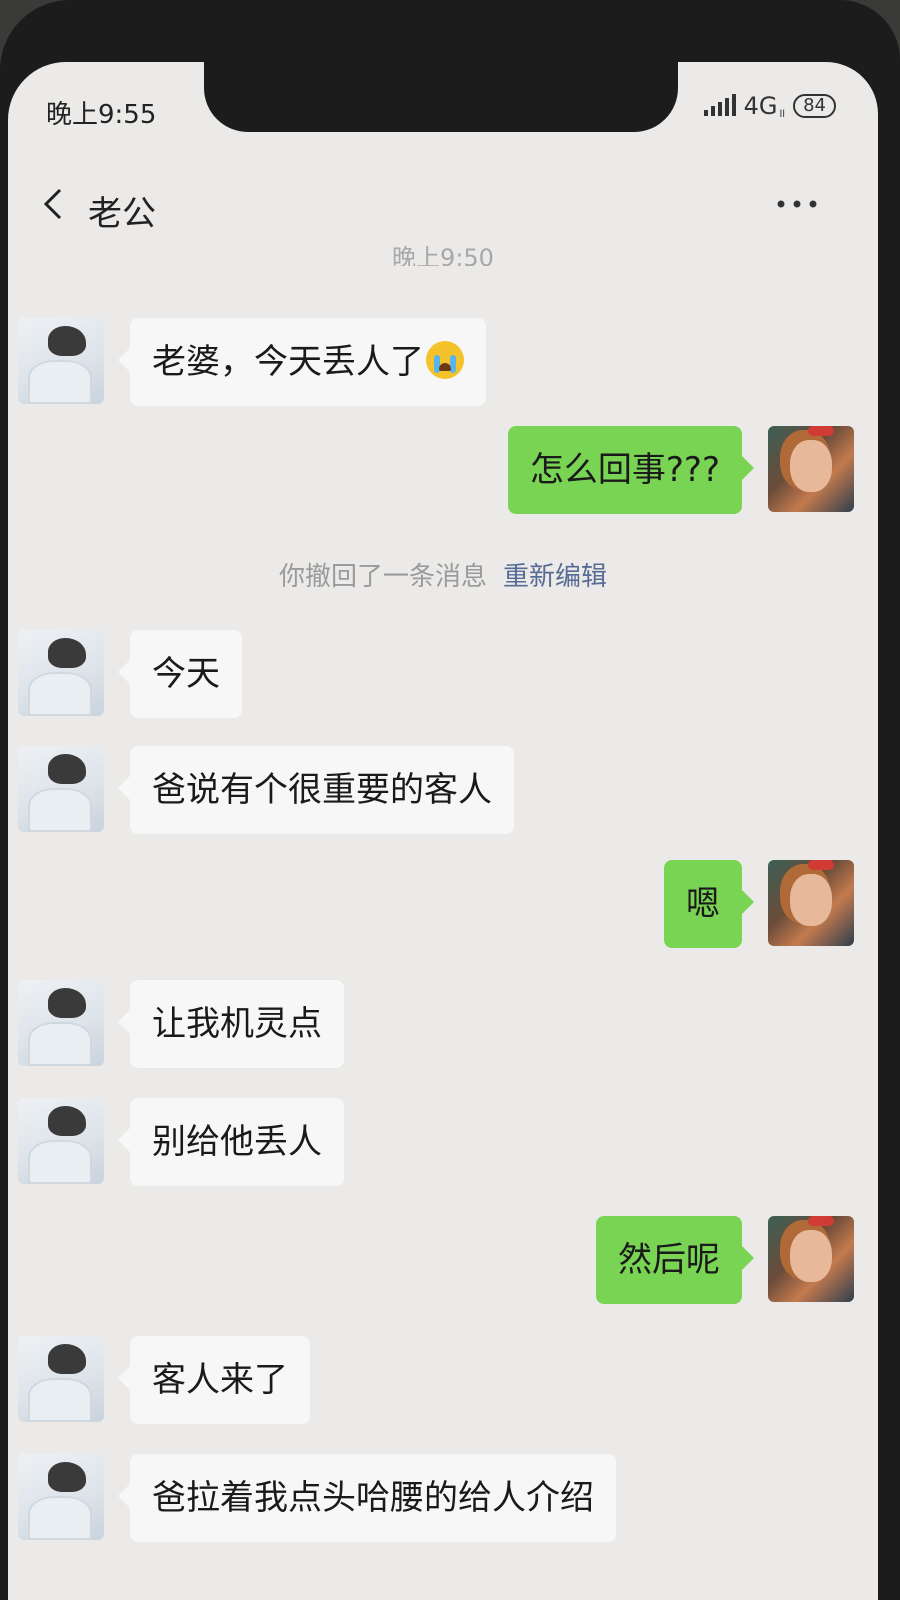  What do you see at coordinates (443, 205) in the screenshot?
I see `chat-header: 老公` at bounding box center [443, 205].